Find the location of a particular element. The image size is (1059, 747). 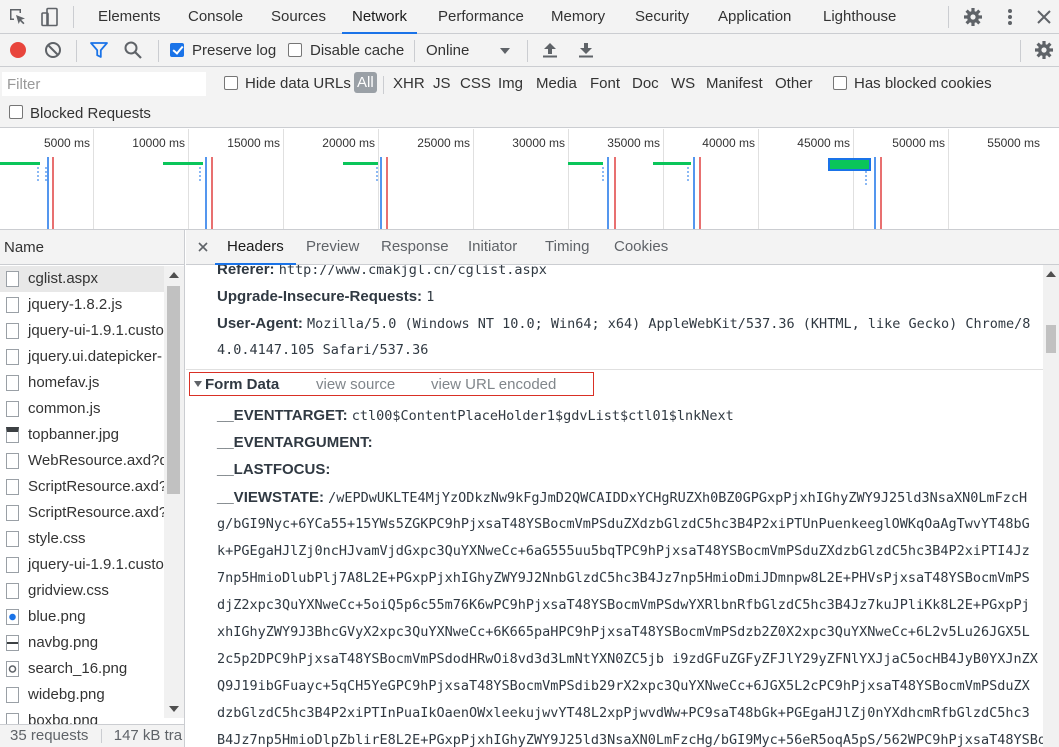

request-row: jquery-1.8.2.js is located at coordinates (82, 305).